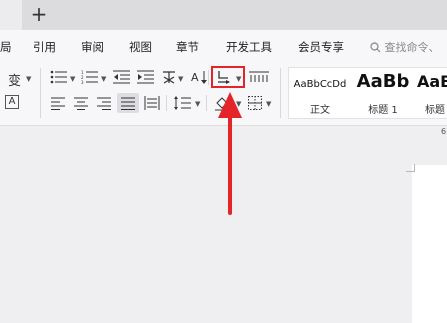  I want to click on annotation-arrow, so click(230, 153).